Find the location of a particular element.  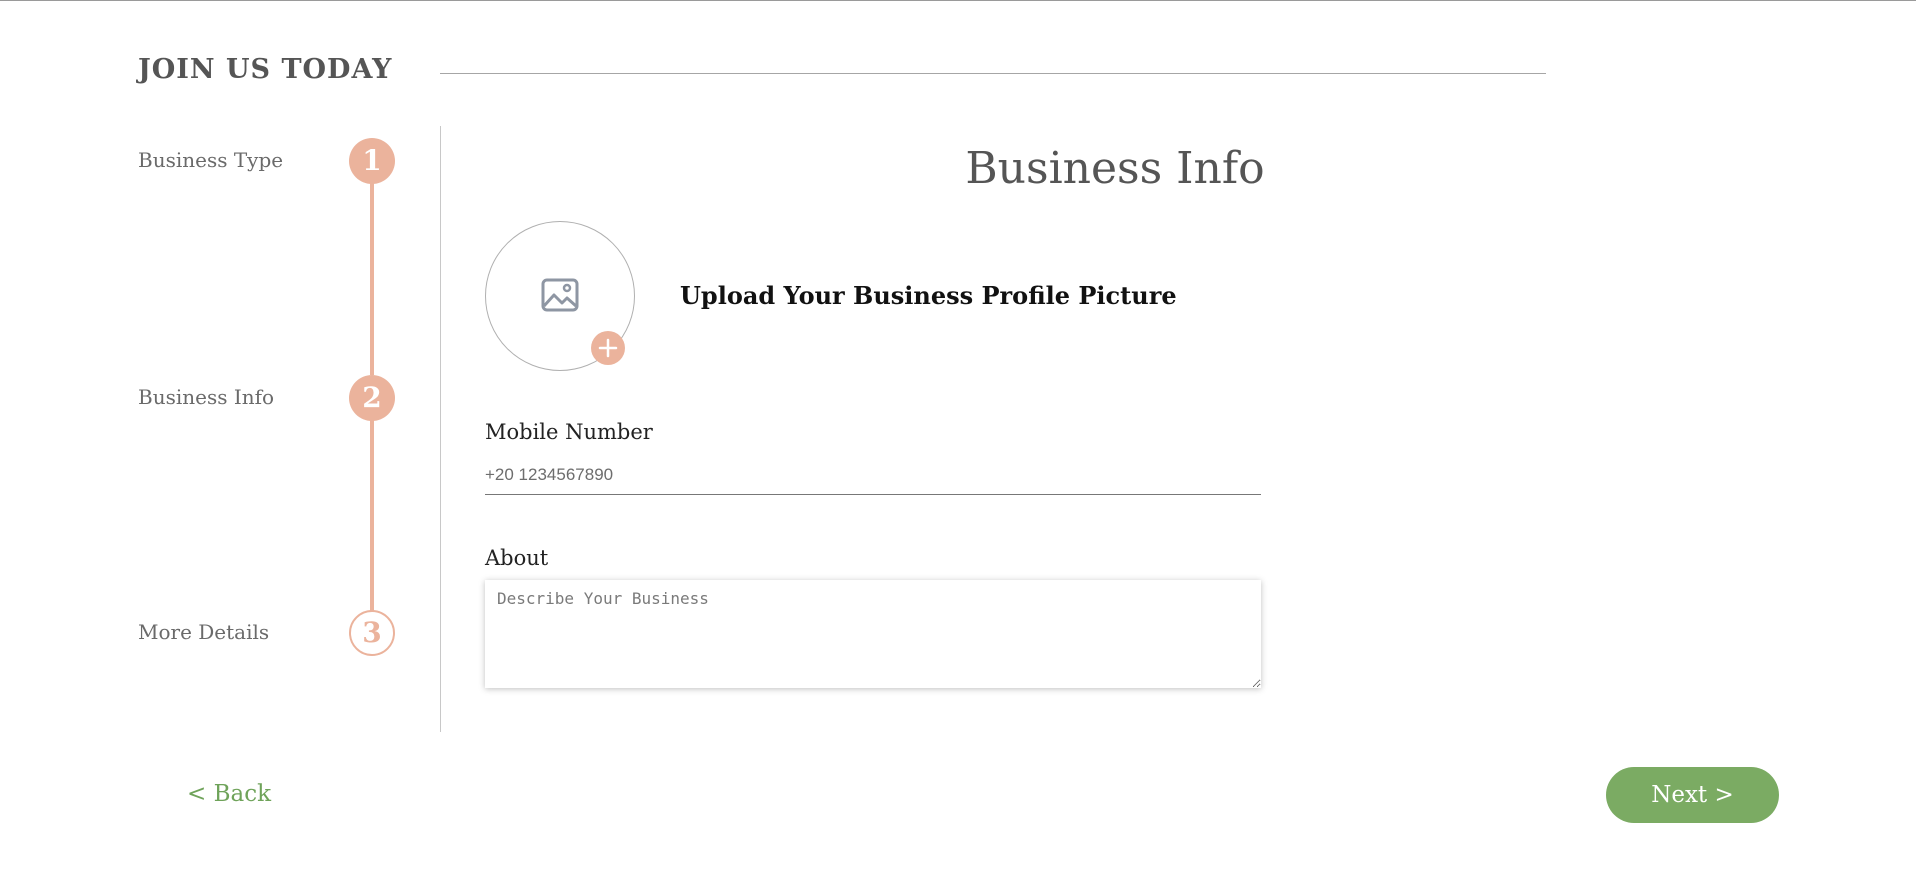

header-divider is located at coordinates (993, 73).